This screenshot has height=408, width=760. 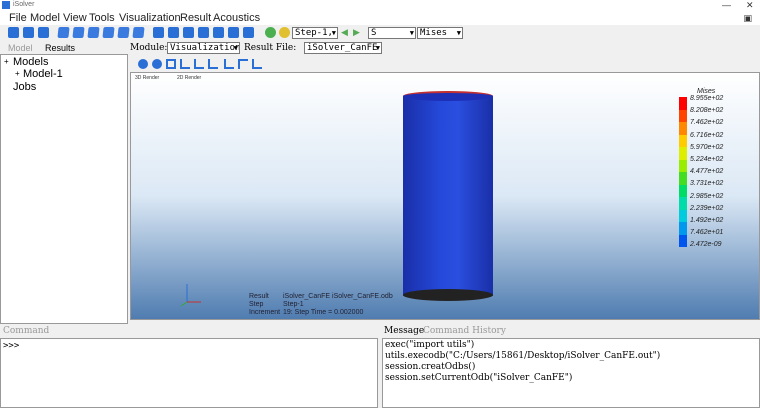 I want to click on tree-expander-models: +, so click(x=6, y=62).